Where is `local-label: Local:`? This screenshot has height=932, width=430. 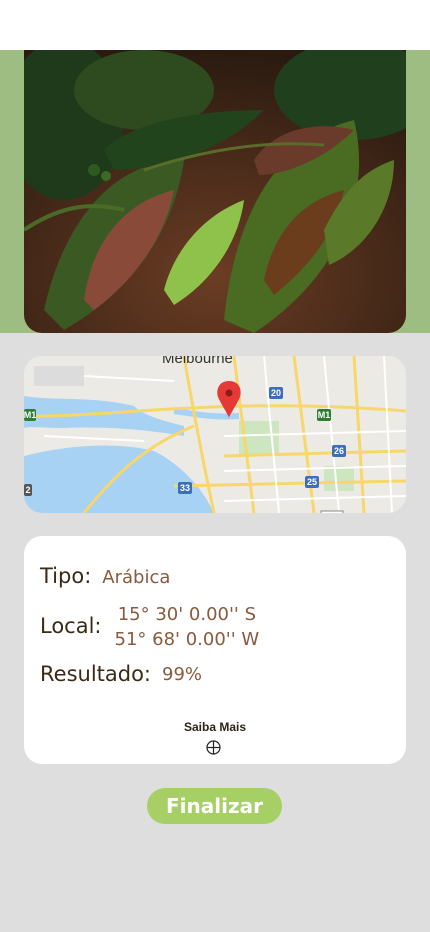 local-label: Local: is located at coordinates (71, 626).